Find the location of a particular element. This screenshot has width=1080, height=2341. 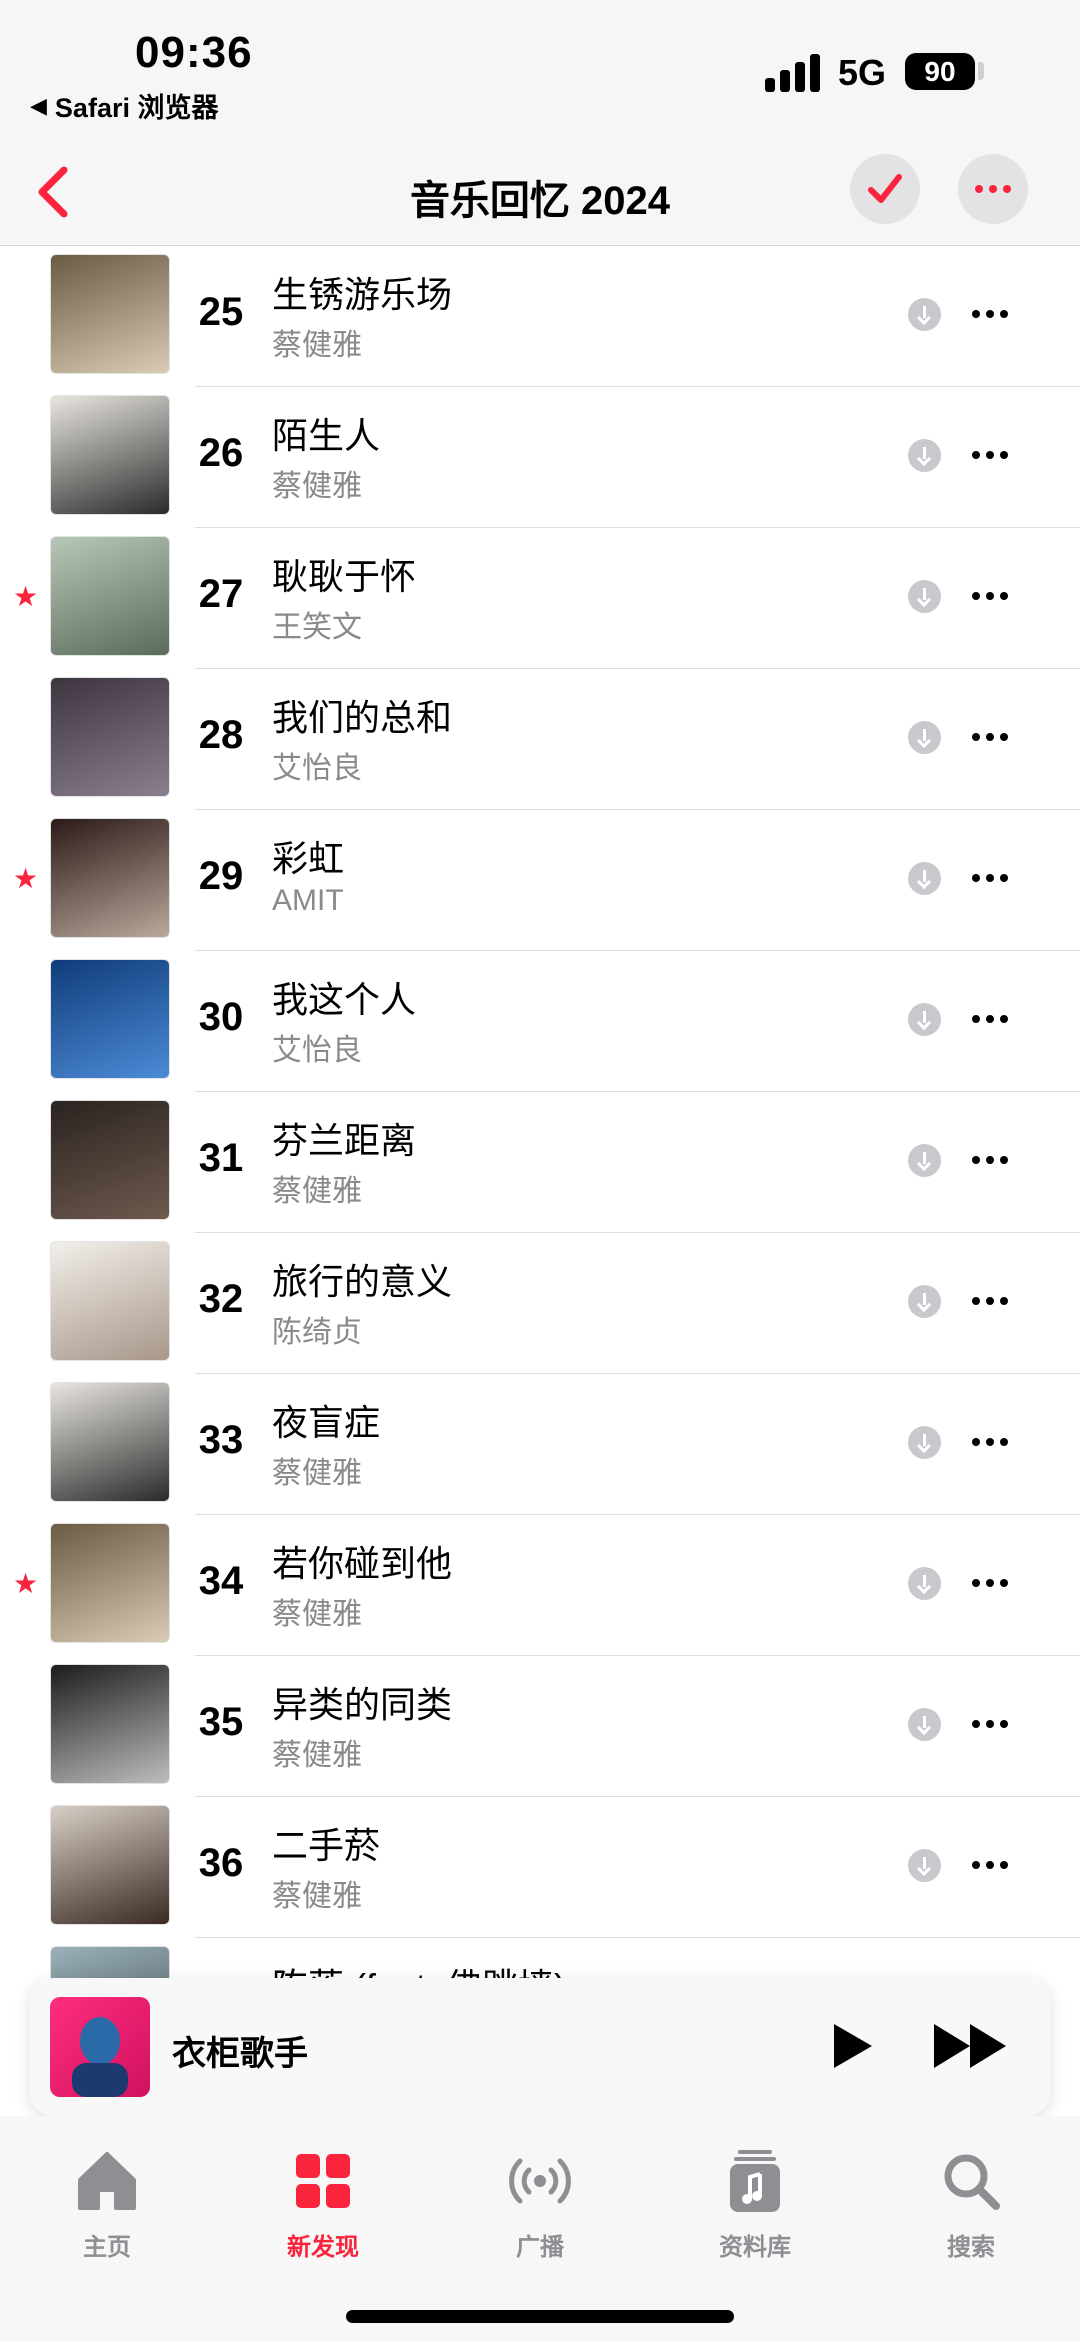

song-artist: AMIT is located at coordinates (308, 900).